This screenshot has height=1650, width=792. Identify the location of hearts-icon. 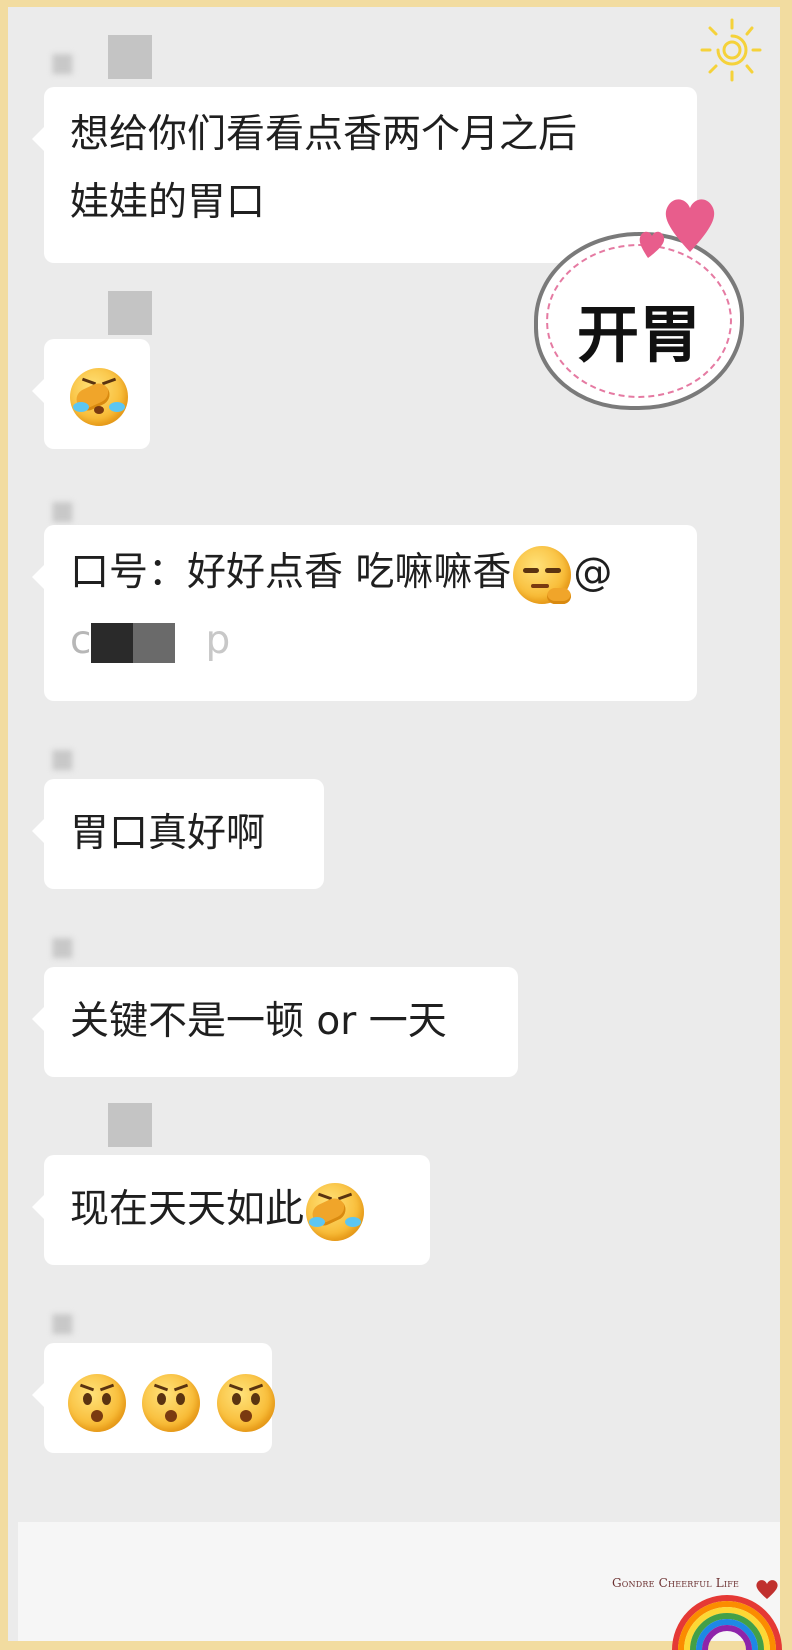
(677, 228).